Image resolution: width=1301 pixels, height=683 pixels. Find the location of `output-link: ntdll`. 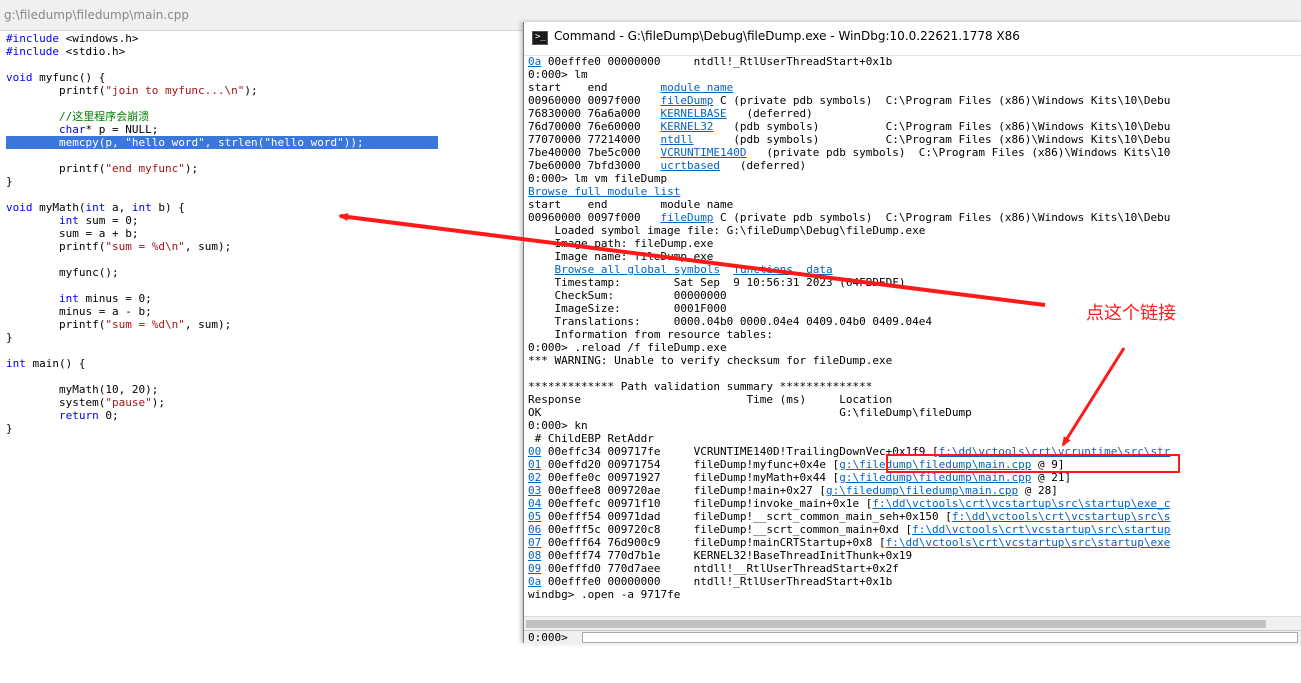

output-link: ntdll is located at coordinates (676, 139).